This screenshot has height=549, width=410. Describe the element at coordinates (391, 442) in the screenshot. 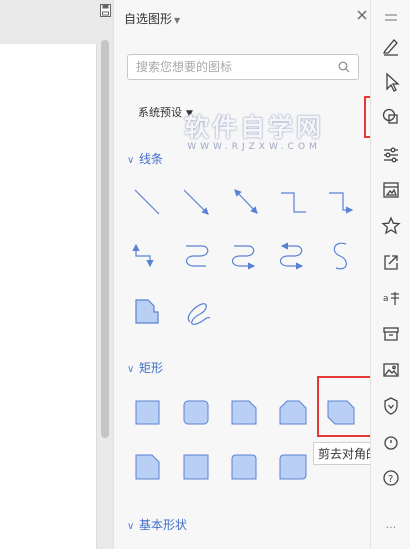

I see `history-icon` at that location.